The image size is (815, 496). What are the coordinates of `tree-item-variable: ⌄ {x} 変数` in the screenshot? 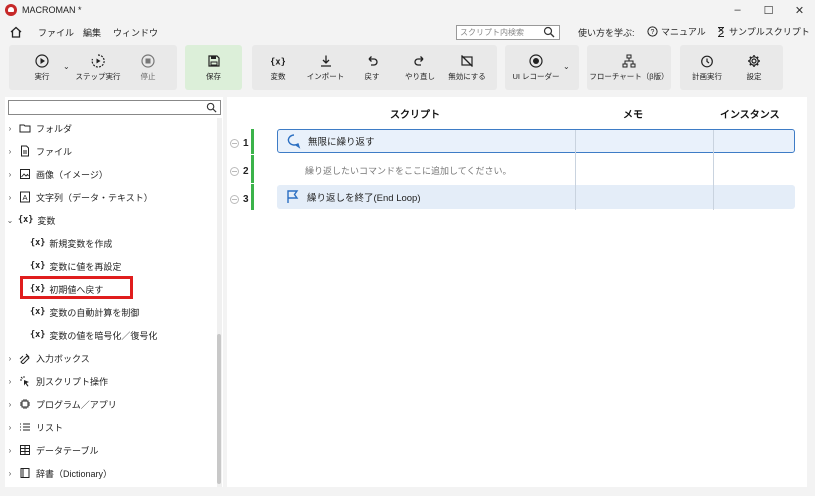 It's located at (30, 220).